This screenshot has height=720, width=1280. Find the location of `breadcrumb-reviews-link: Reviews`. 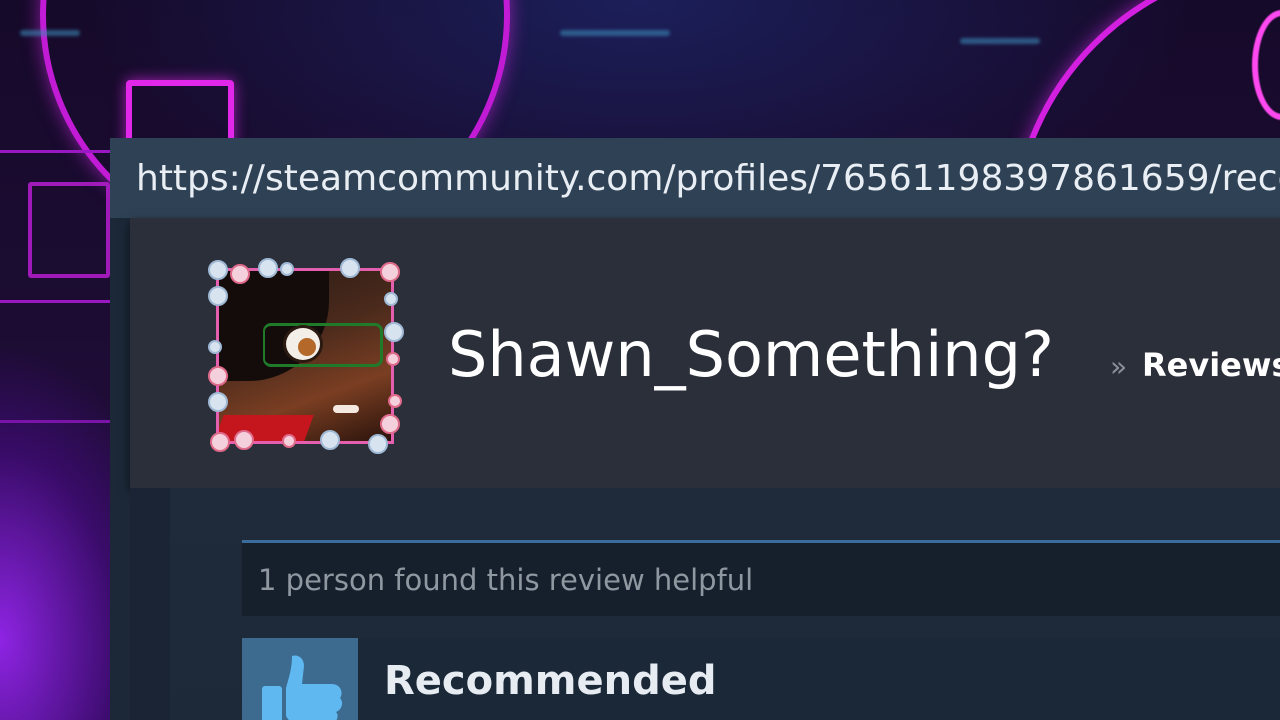

breadcrumb-reviews-link: Reviews is located at coordinates (1211, 365).